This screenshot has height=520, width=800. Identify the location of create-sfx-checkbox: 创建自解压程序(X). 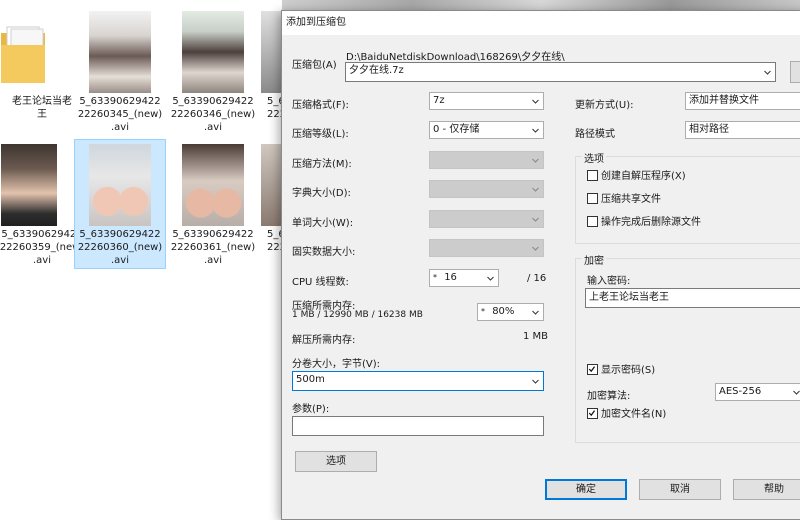
(636, 177).